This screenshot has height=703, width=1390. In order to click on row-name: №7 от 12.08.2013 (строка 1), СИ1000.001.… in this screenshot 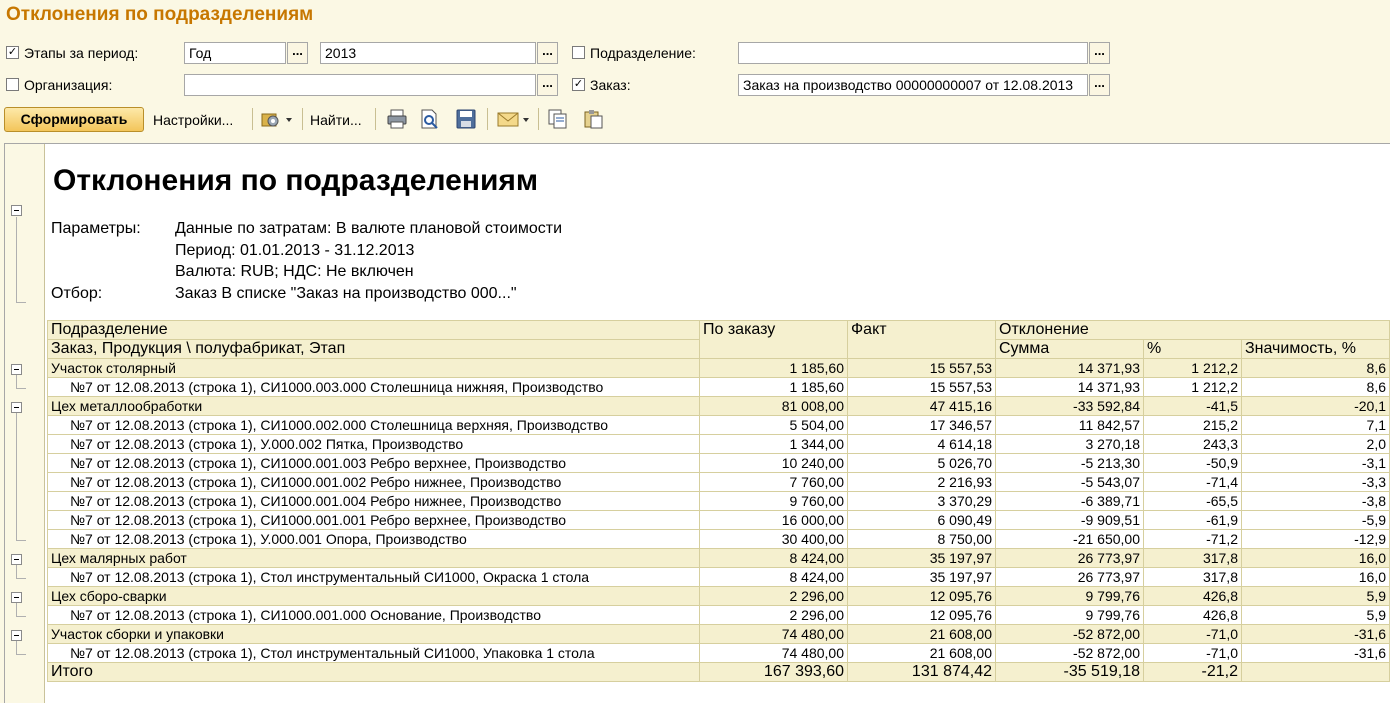, I will do `click(373, 520)`.